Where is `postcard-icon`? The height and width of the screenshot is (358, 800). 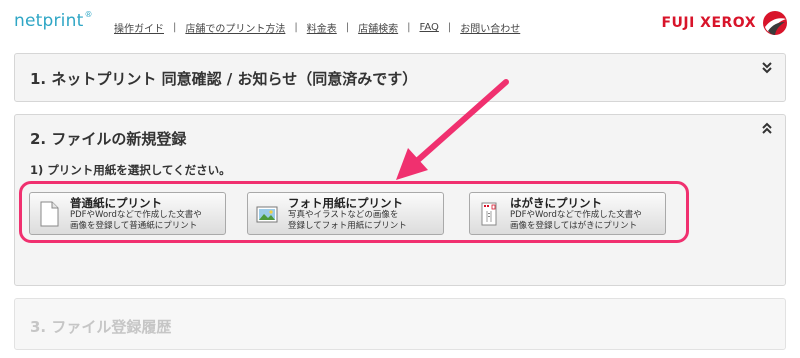
postcard-icon is located at coordinates (489, 213).